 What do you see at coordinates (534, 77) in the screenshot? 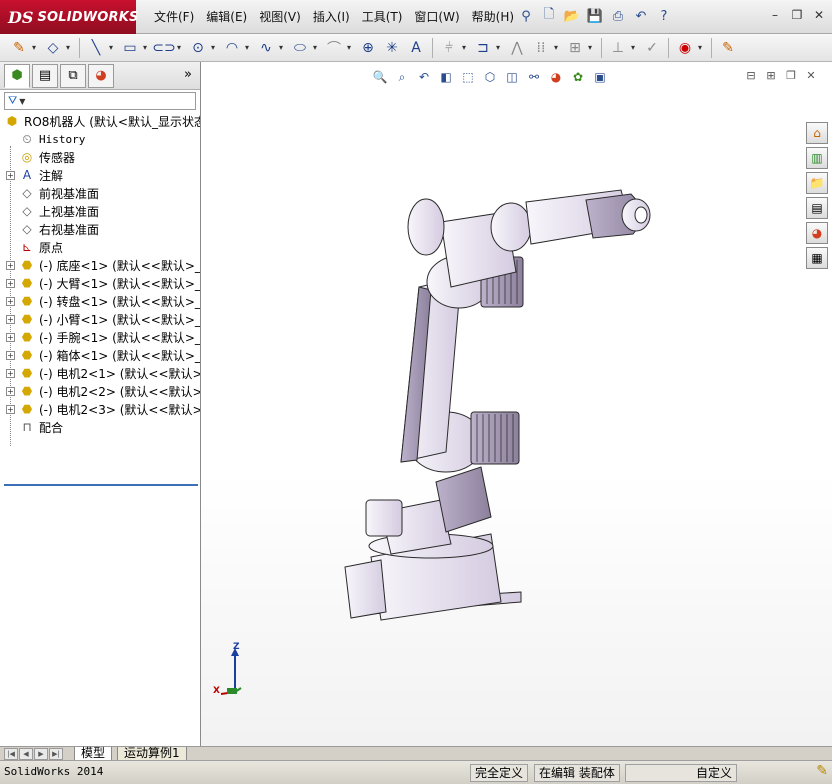
I see `hide-show-items-icon: ⚯` at bounding box center [534, 77].